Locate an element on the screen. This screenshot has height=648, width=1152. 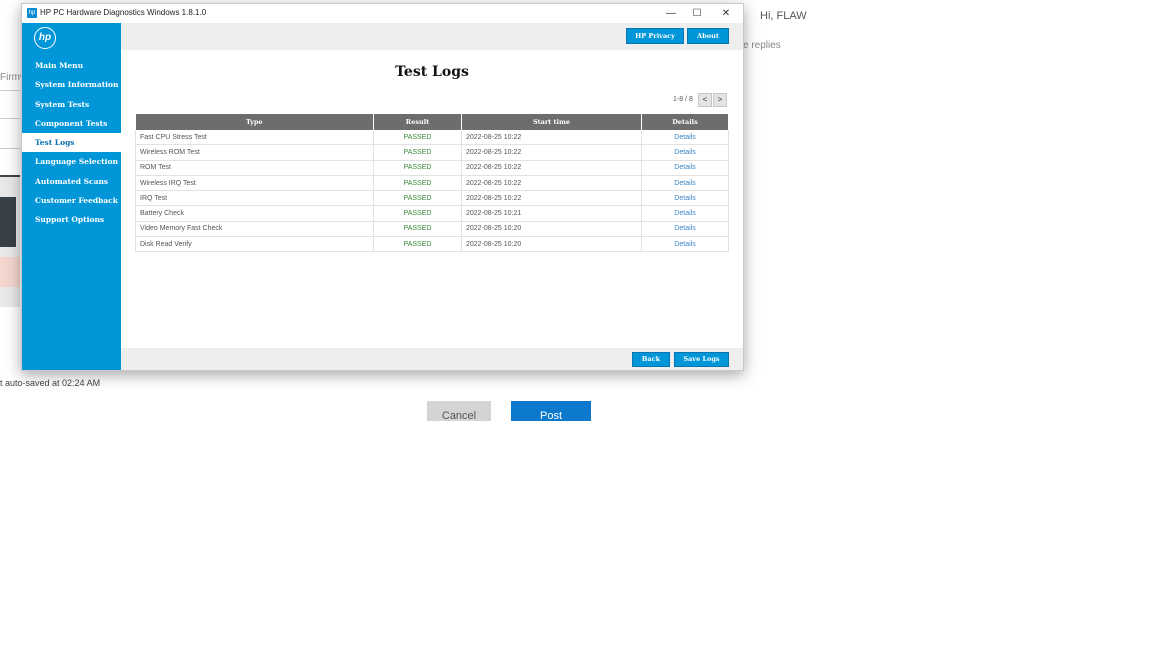
maximize-button: ☐ is located at coordinates (697, 13).